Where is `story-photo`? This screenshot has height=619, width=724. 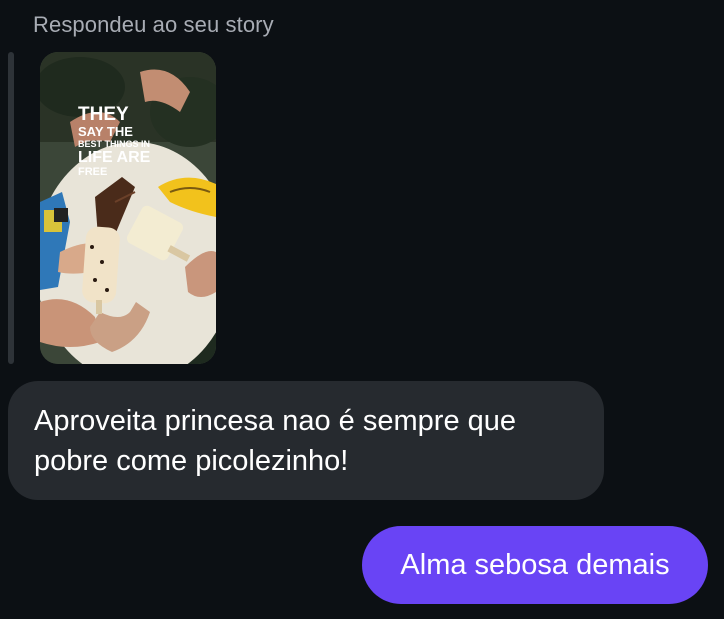 story-photo is located at coordinates (128, 208).